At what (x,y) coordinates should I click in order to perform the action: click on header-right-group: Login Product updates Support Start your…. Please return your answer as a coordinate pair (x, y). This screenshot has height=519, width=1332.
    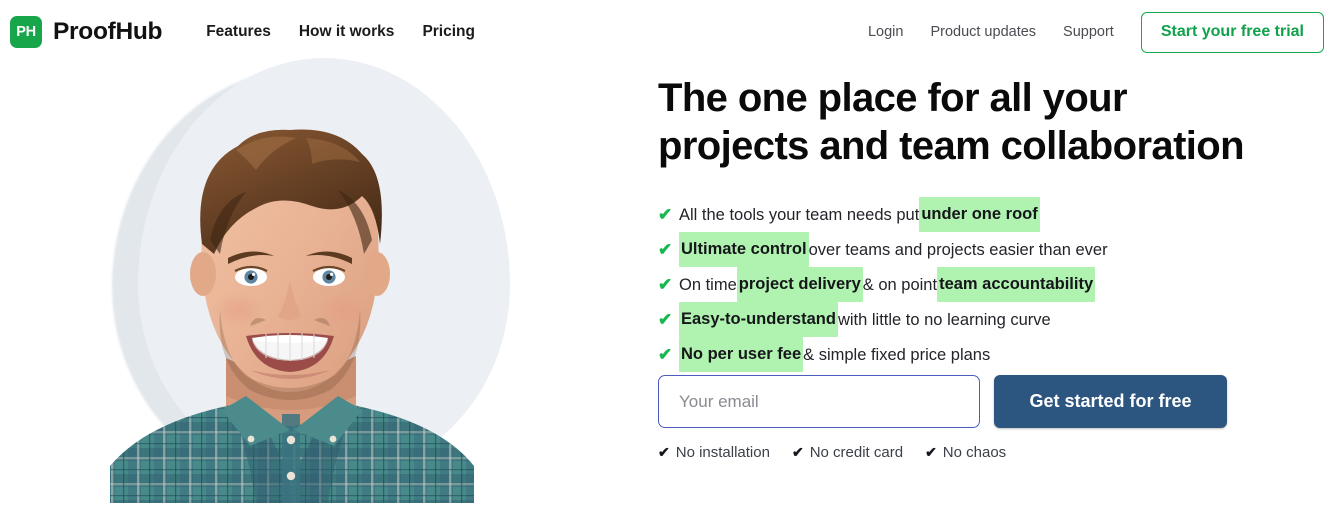
    Looking at the image, I should click on (1096, 32).